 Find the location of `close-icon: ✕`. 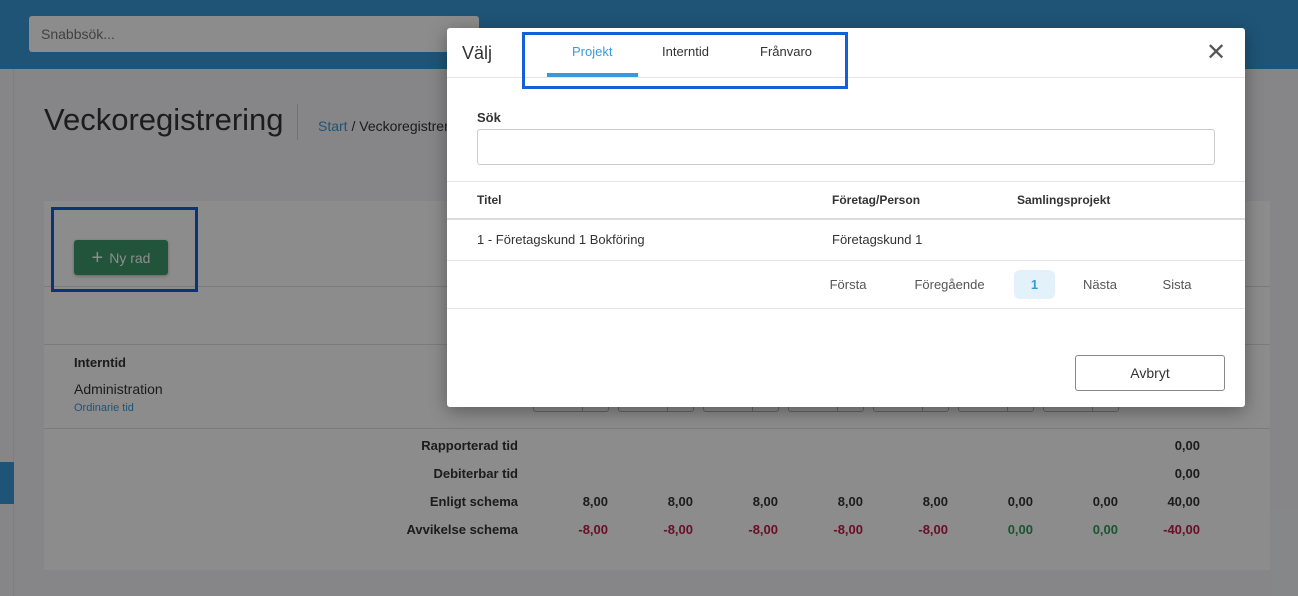

close-icon: ✕ is located at coordinates (1216, 53).